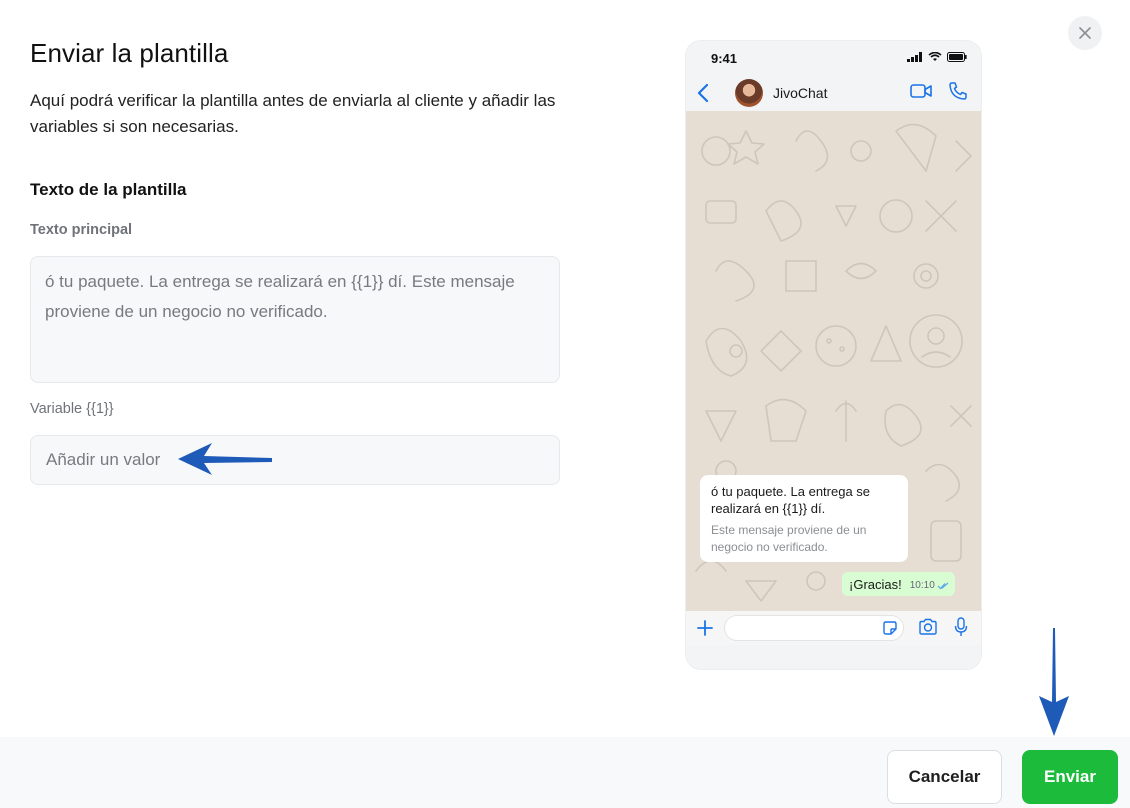 The height and width of the screenshot is (808, 1130). I want to click on wifi-icon, so click(935, 56).